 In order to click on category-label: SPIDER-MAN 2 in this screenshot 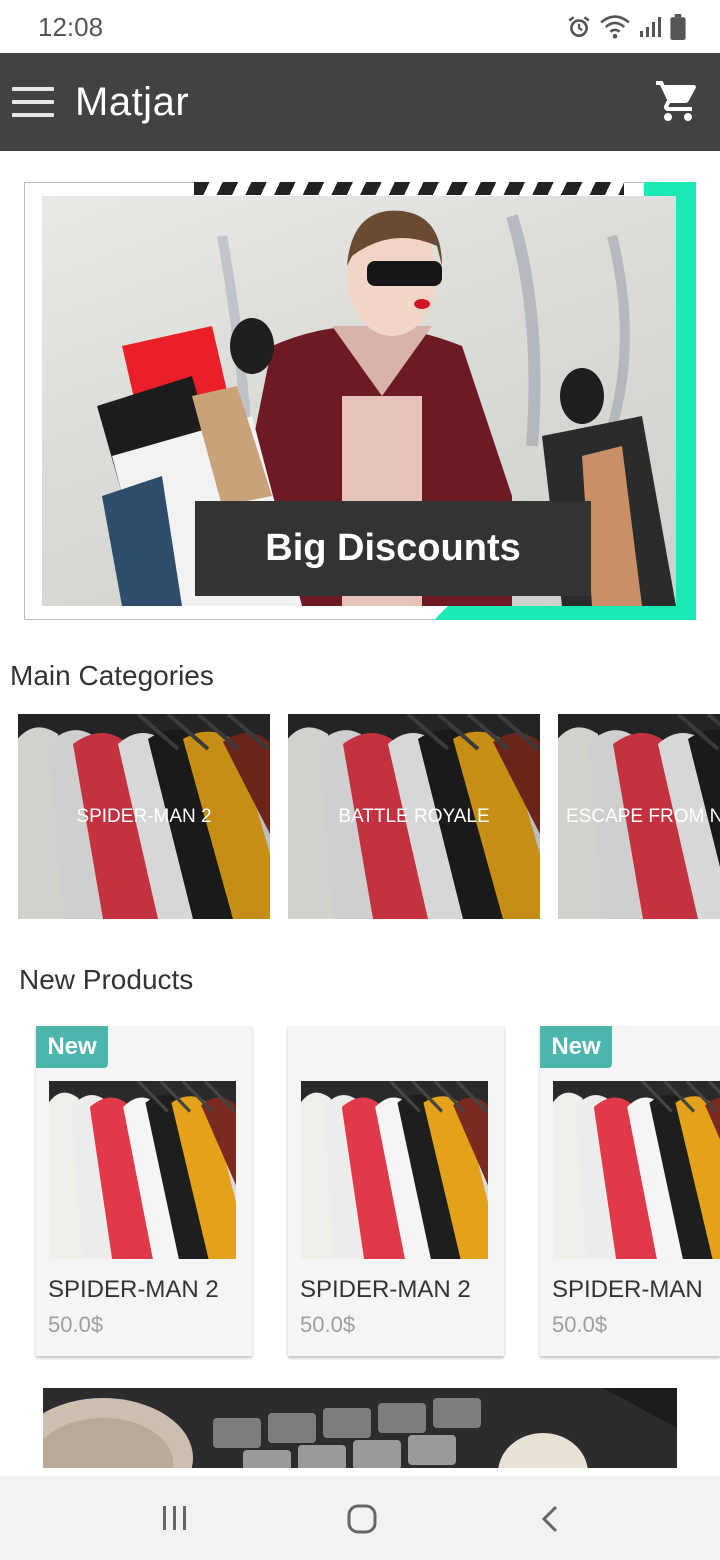, I will do `click(144, 816)`.